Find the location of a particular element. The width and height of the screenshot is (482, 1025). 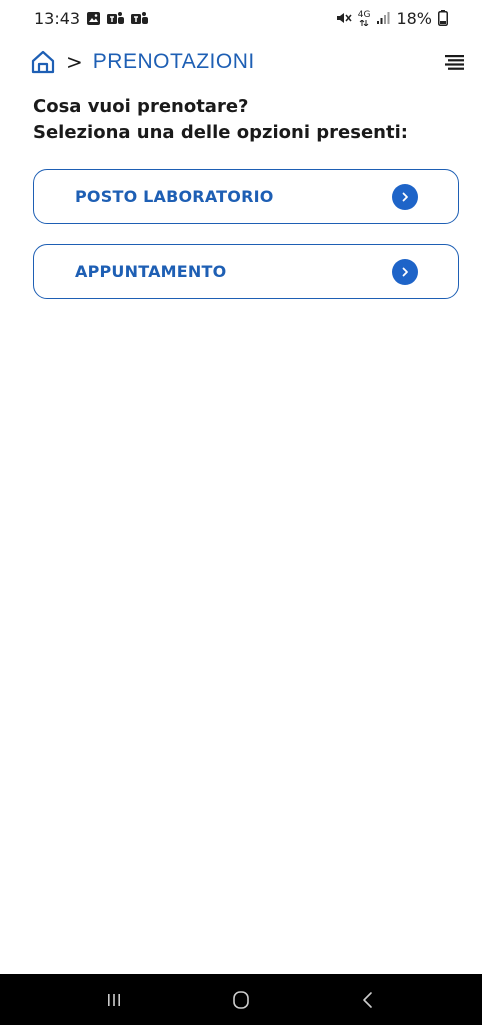

status-bar: 13:43 4G 18% is located at coordinates (241, 18).